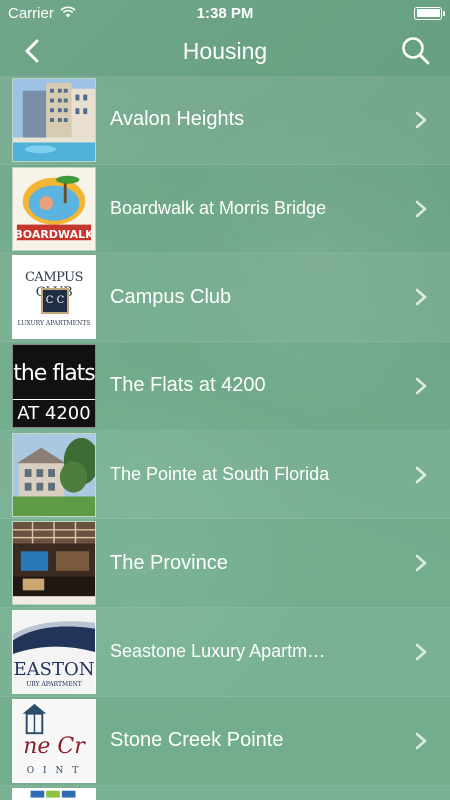 This screenshot has height=800, width=450. Describe the element at coordinates (54, 234) in the screenshot. I see `thumb-logo-text: BOARDWALK` at that location.